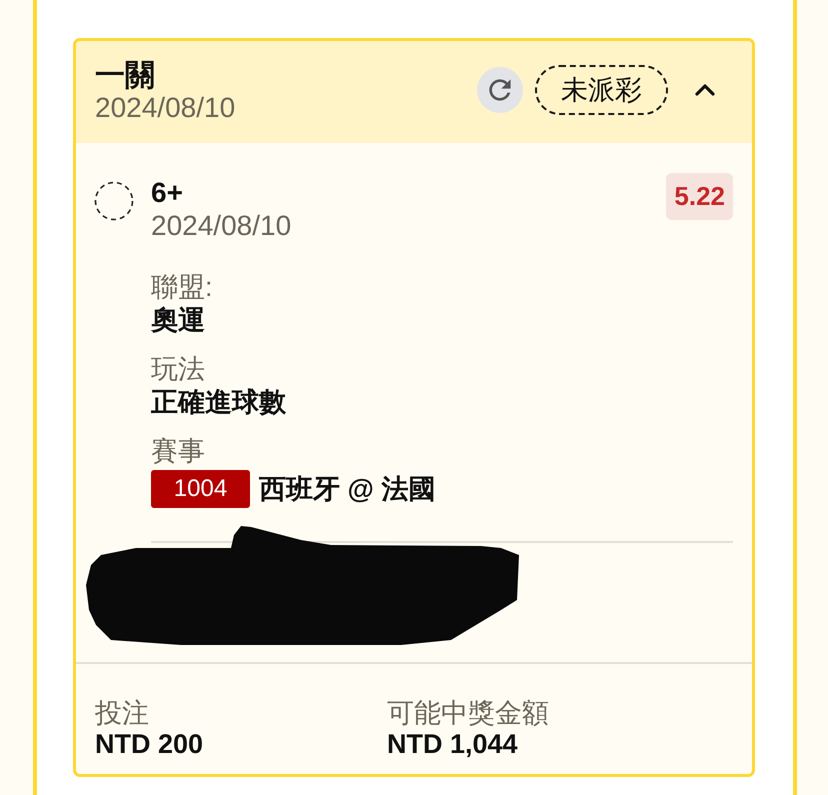  I want to click on summary-label: 可能中獎金額, so click(468, 713).